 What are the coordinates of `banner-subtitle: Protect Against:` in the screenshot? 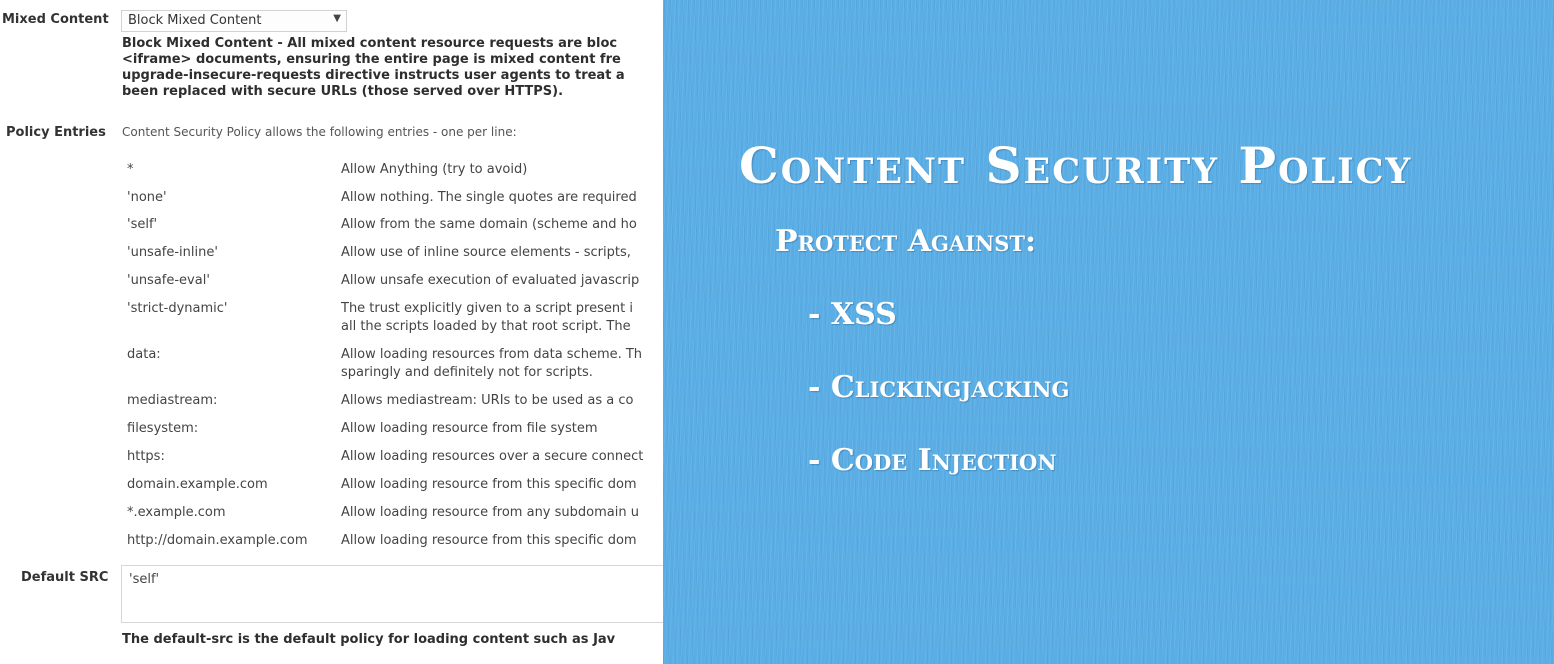 It's located at (906, 241).